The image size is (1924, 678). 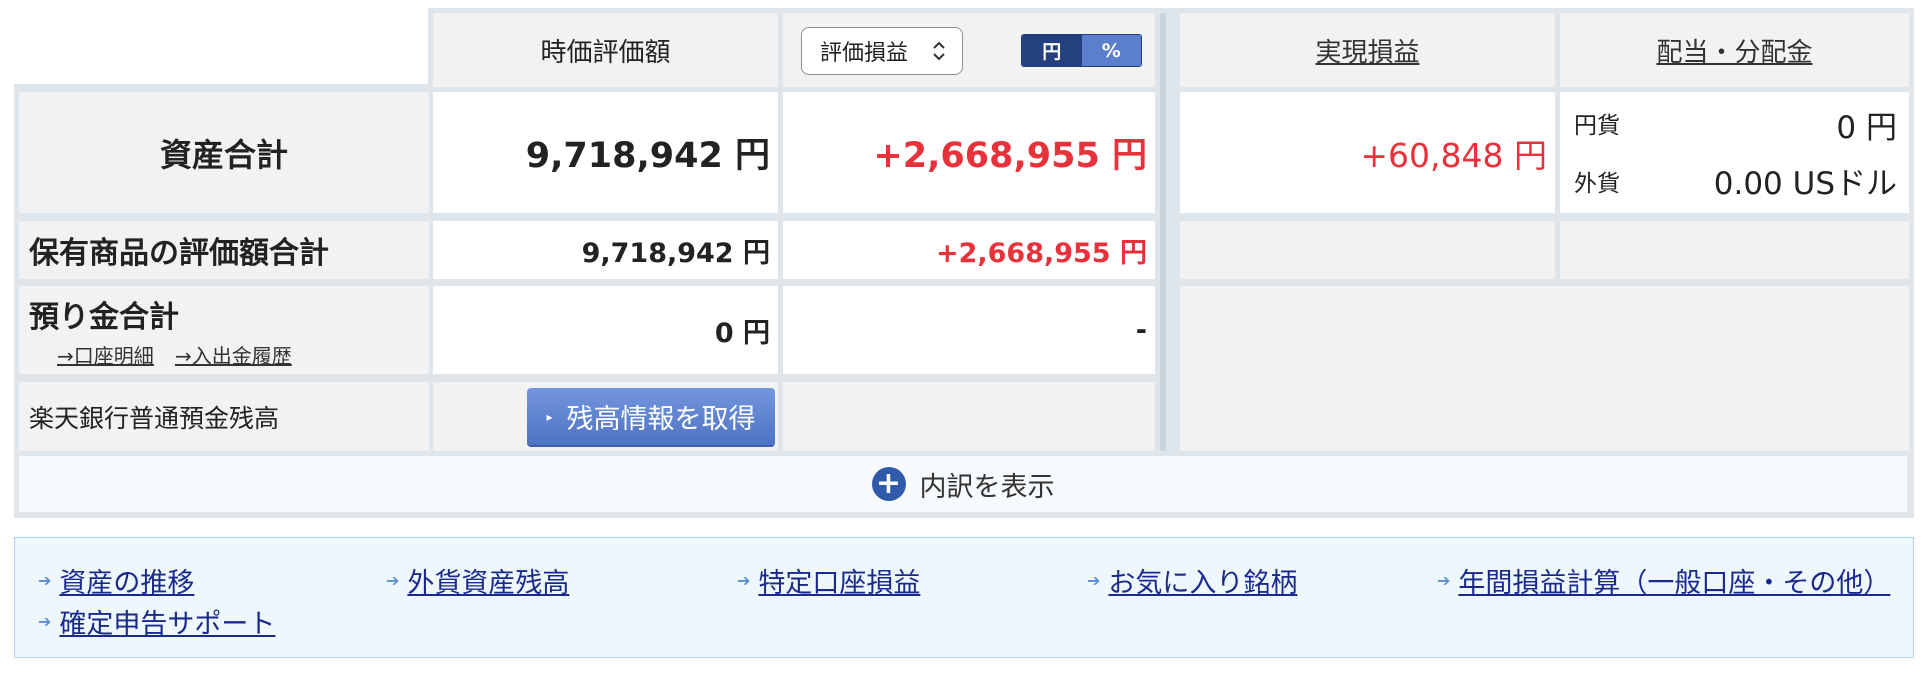 I want to click on header-dividends-link: 配当・分配金, so click(x=1734, y=50).